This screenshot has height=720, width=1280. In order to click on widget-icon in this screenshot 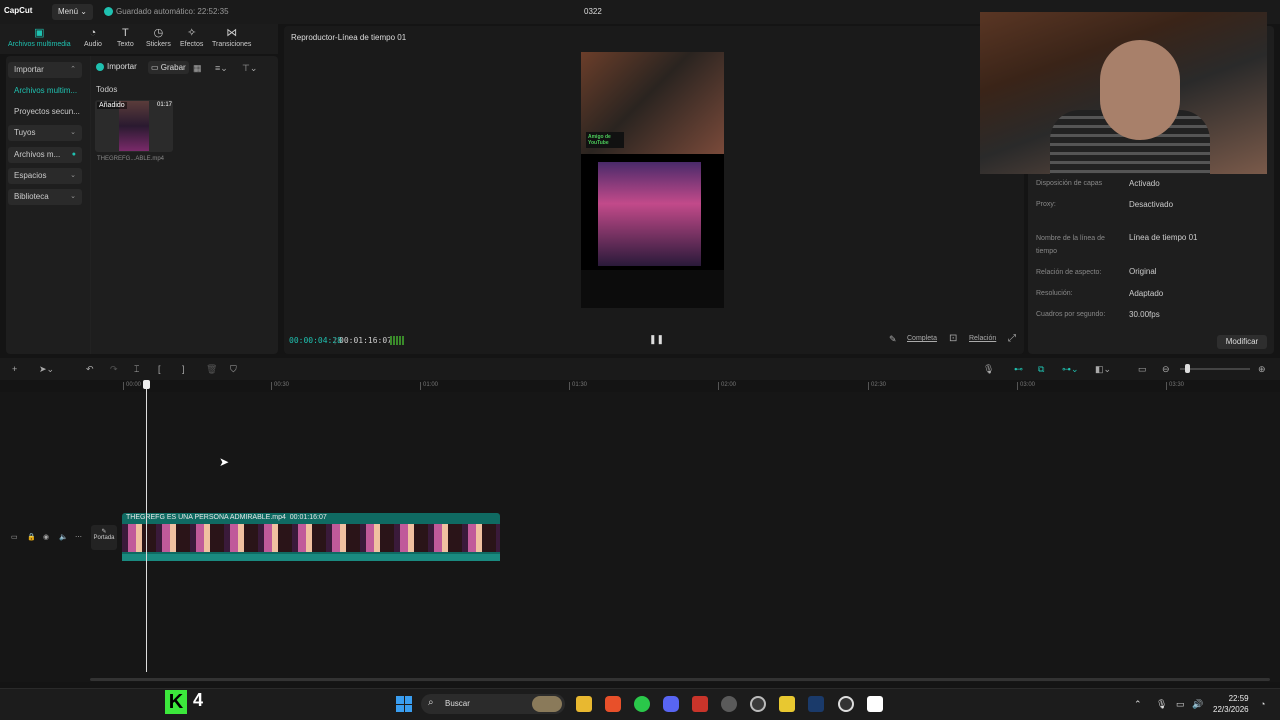, I will do `click(547, 704)`.